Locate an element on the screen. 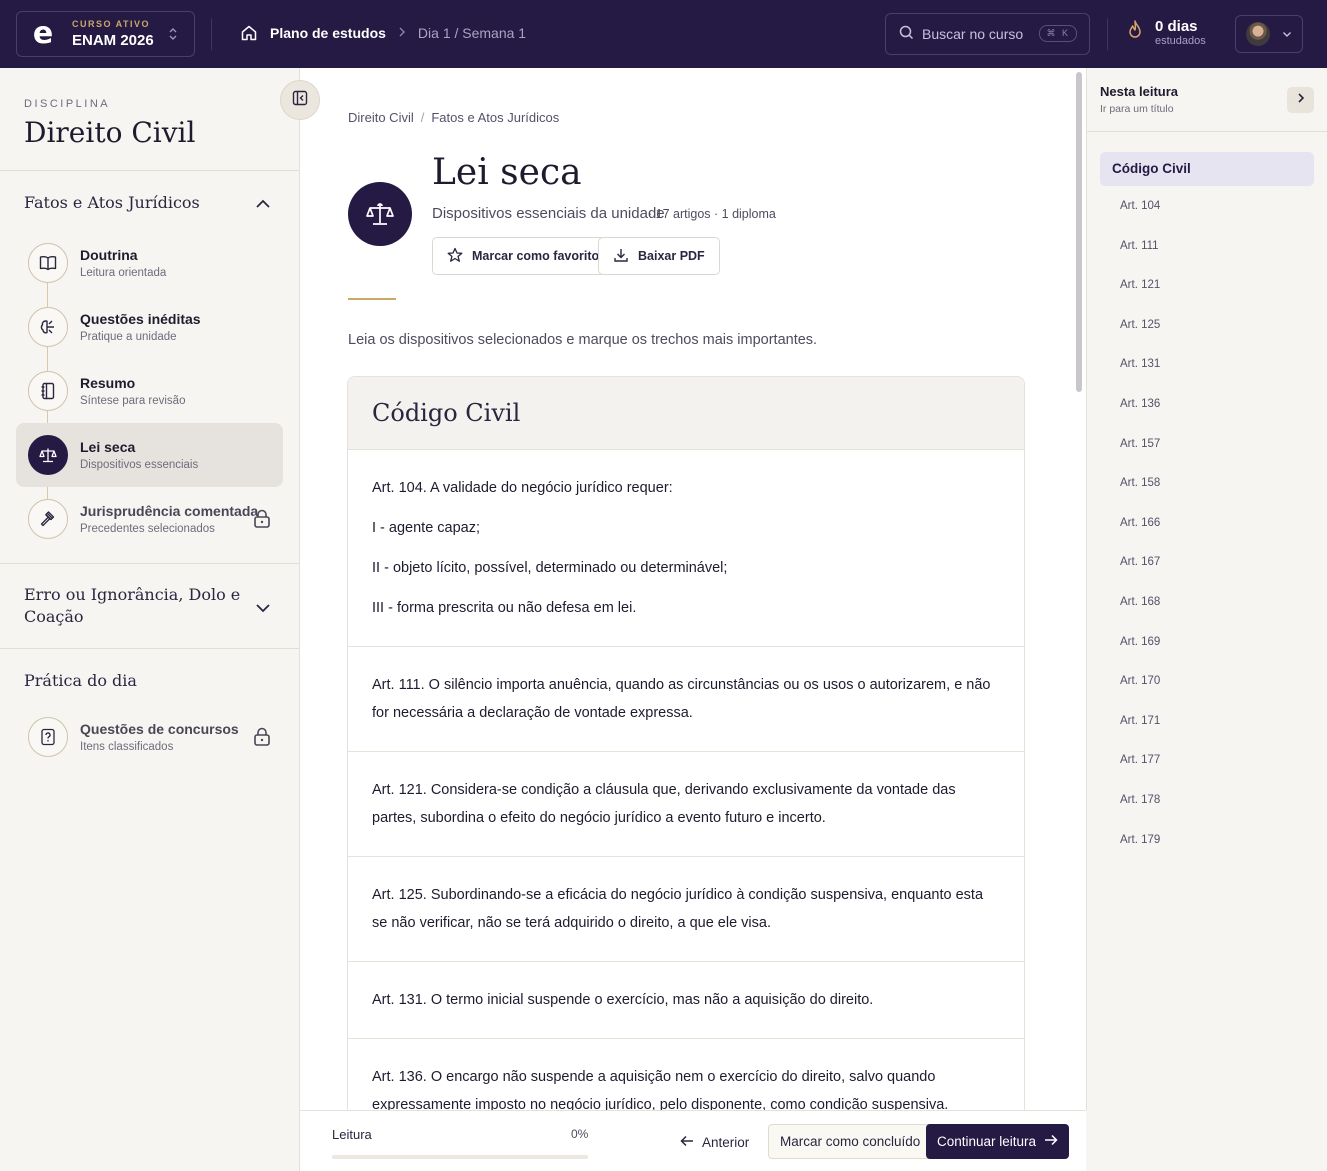 Image resolution: width=1327 pixels, height=1171 pixels. sidebar-item-questoes-ineditas: Questões inéditas Pratique a unidade is located at coordinates (149, 327).